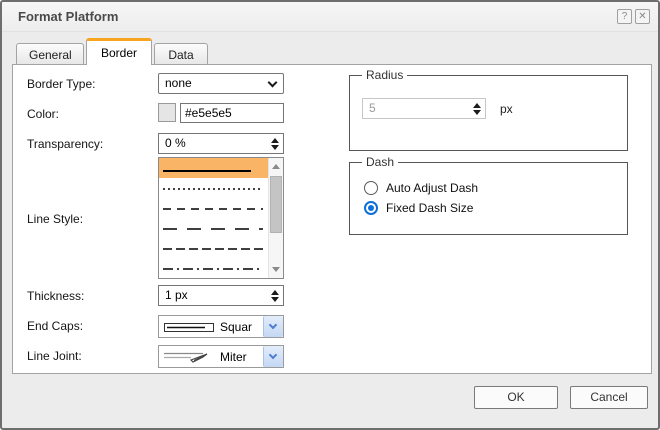  Describe the element at coordinates (43, 114) in the screenshot. I see `color-label: Color:` at that location.